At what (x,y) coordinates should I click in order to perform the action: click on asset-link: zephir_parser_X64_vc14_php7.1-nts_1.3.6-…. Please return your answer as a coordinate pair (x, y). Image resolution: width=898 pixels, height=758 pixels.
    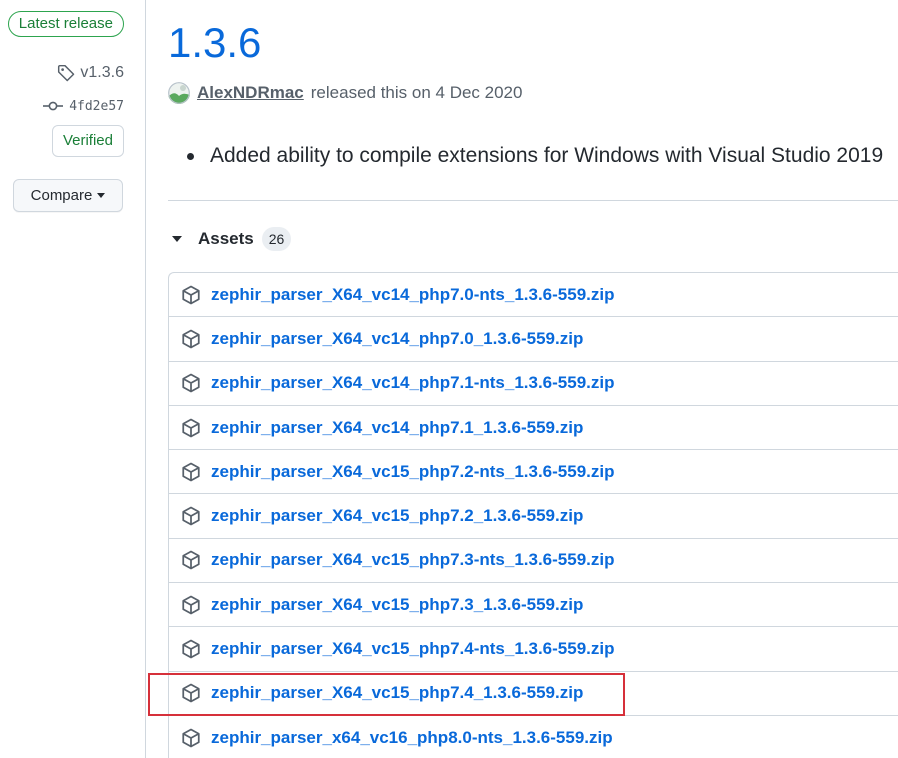
    Looking at the image, I should click on (413, 383).